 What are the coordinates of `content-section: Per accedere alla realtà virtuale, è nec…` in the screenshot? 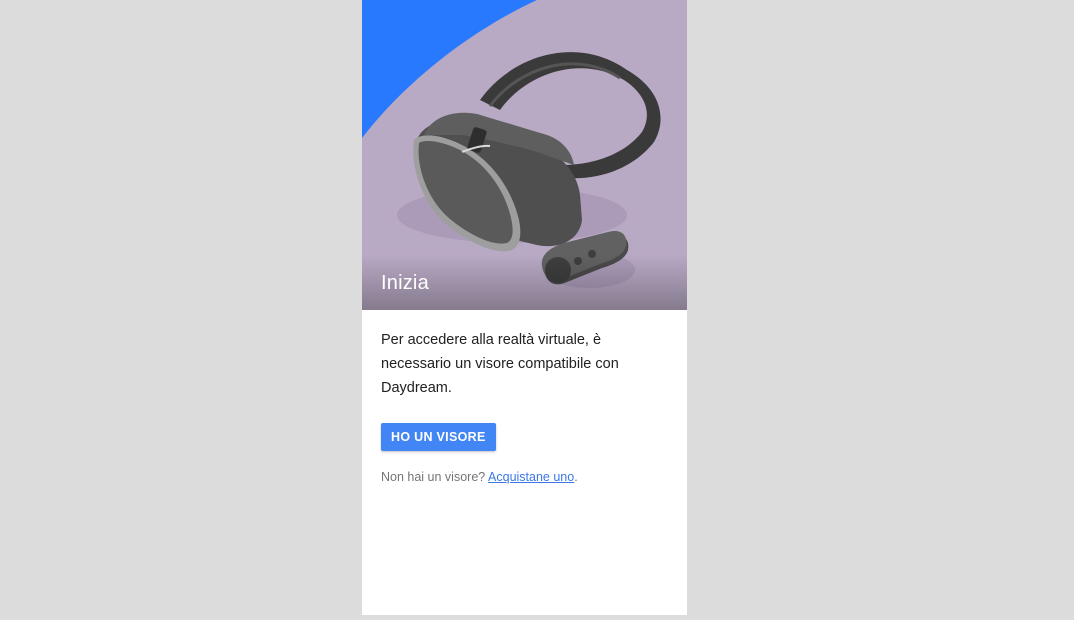 It's located at (524, 397).